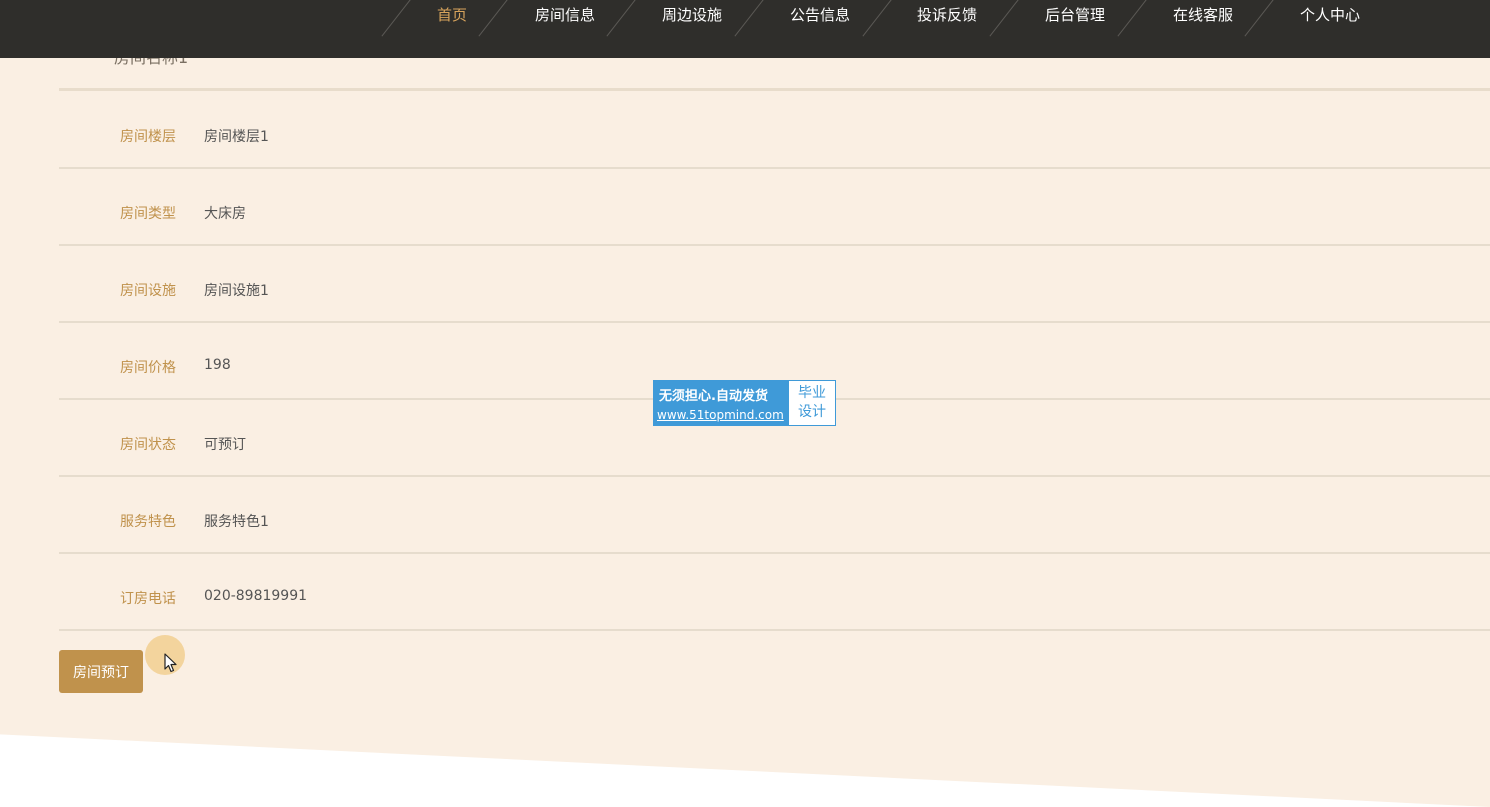 The image size is (1490, 807). I want to click on nav-item-admin: 后台管理, so click(1075, 15).